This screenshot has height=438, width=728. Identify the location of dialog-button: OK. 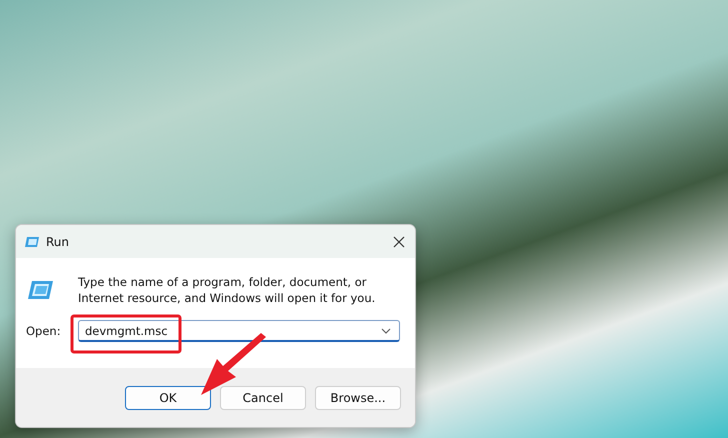
(168, 398).